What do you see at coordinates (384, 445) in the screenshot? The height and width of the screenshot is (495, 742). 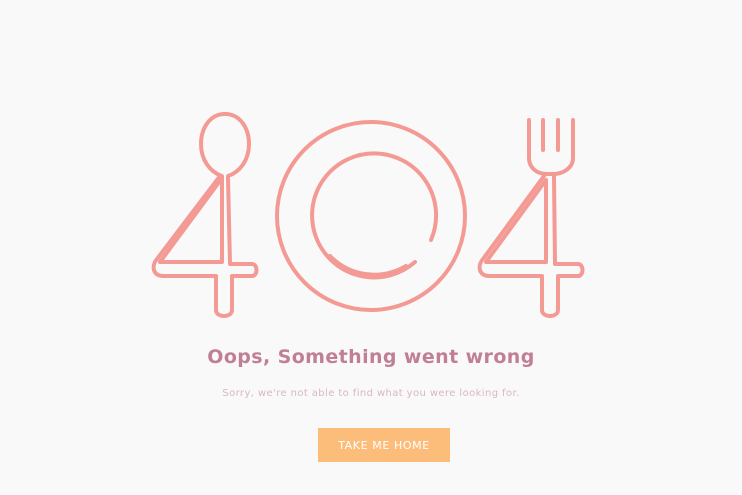 I see `take-me-home-button: TAKE ME HOME` at bounding box center [384, 445].